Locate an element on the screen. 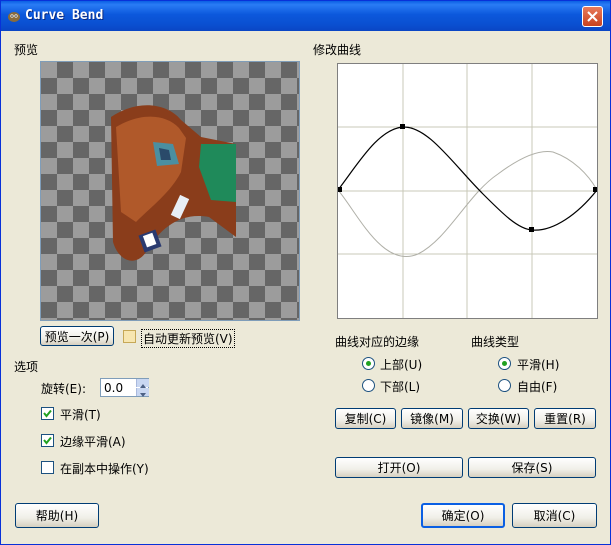  work-on-copy-label: 在副本中操作(Y) is located at coordinates (104, 469).